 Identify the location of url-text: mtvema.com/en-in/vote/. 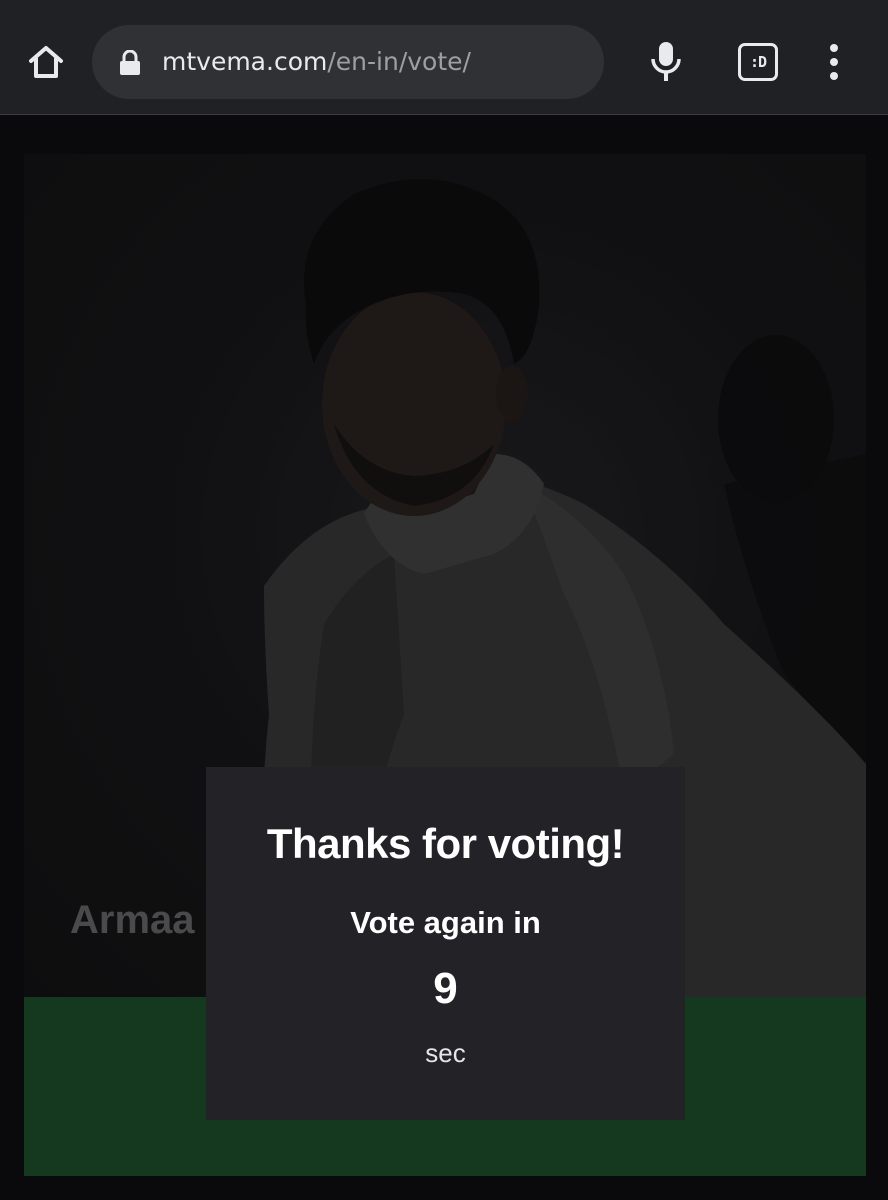
(316, 62).